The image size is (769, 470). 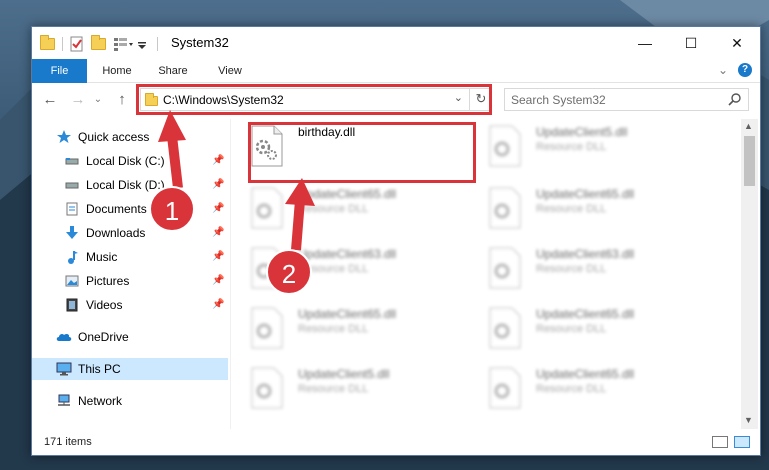 What do you see at coordinates (173, 71) in the screenshot?
I see `tab-share: Share` at bounding box center [173, 71].